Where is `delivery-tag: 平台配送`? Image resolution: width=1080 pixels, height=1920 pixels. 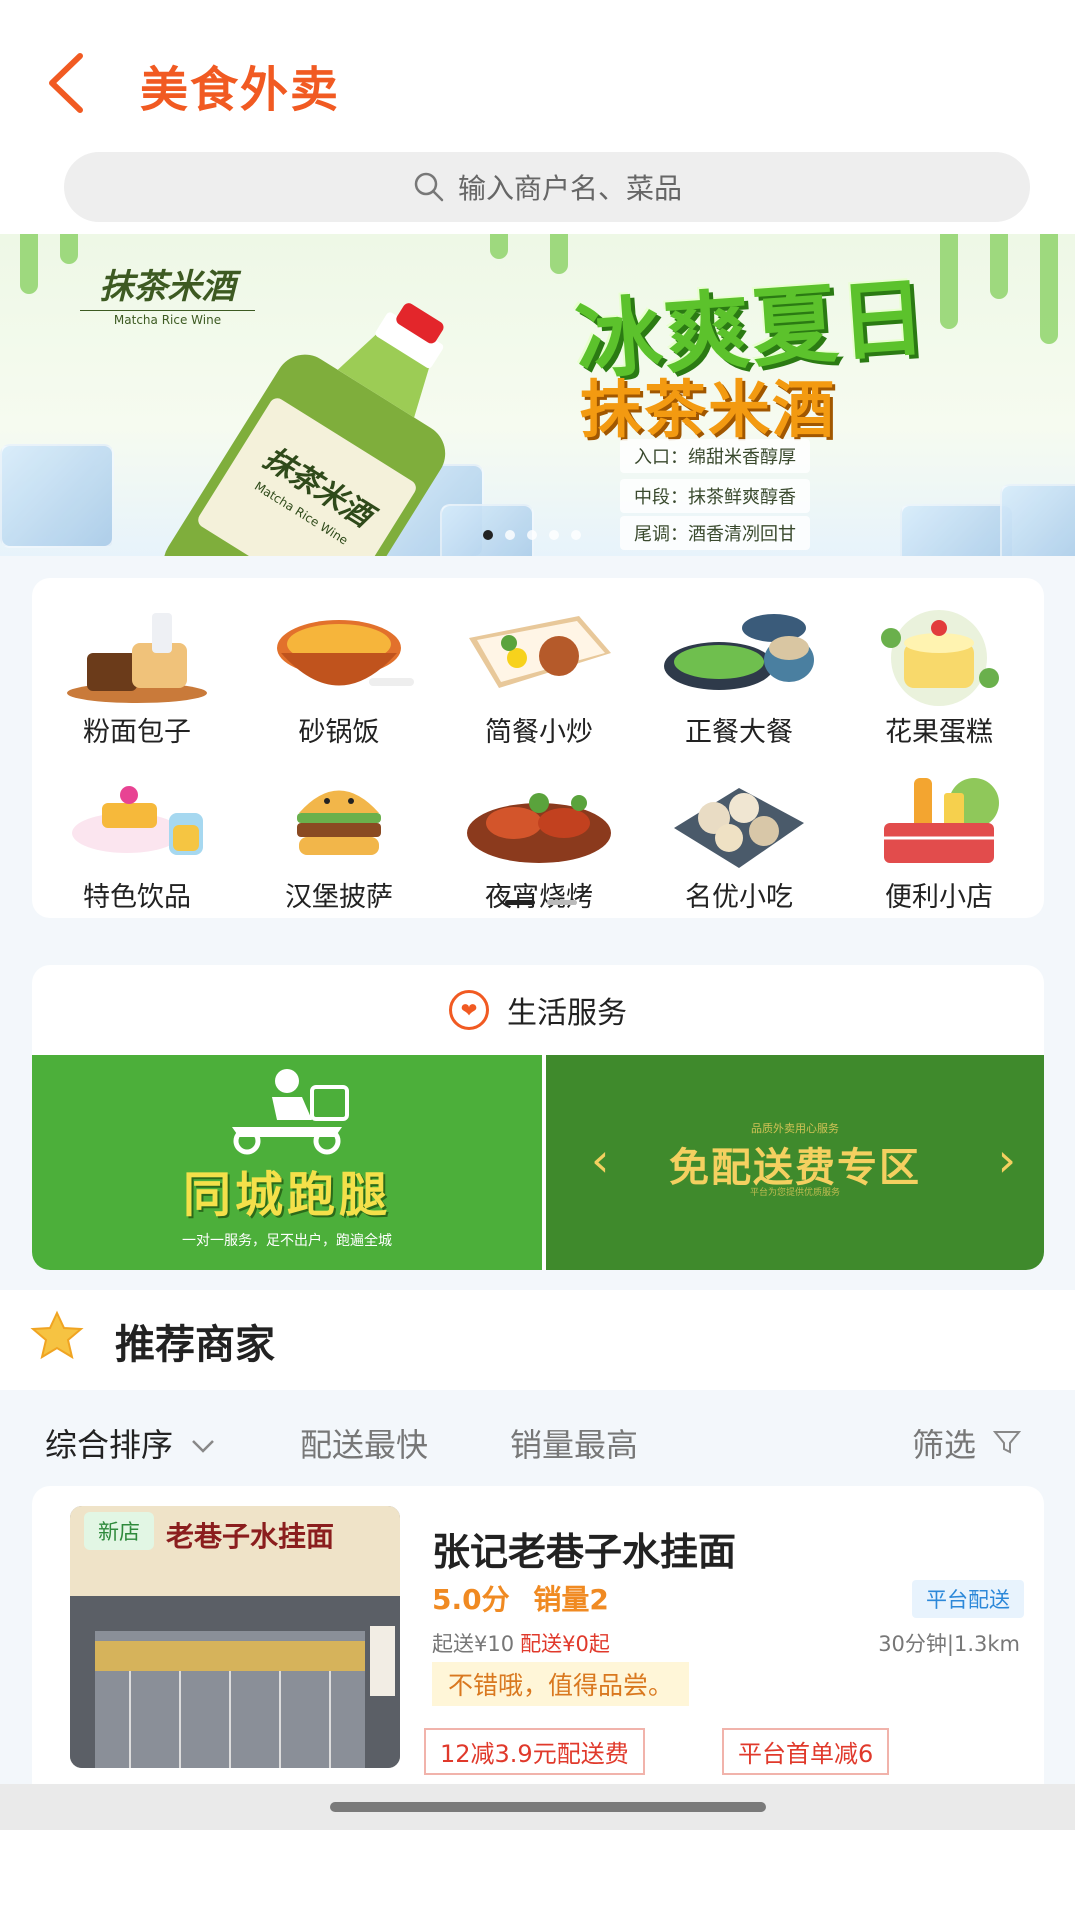
delivery-tag: 平台配送 is located at coordinates (968, 1599).